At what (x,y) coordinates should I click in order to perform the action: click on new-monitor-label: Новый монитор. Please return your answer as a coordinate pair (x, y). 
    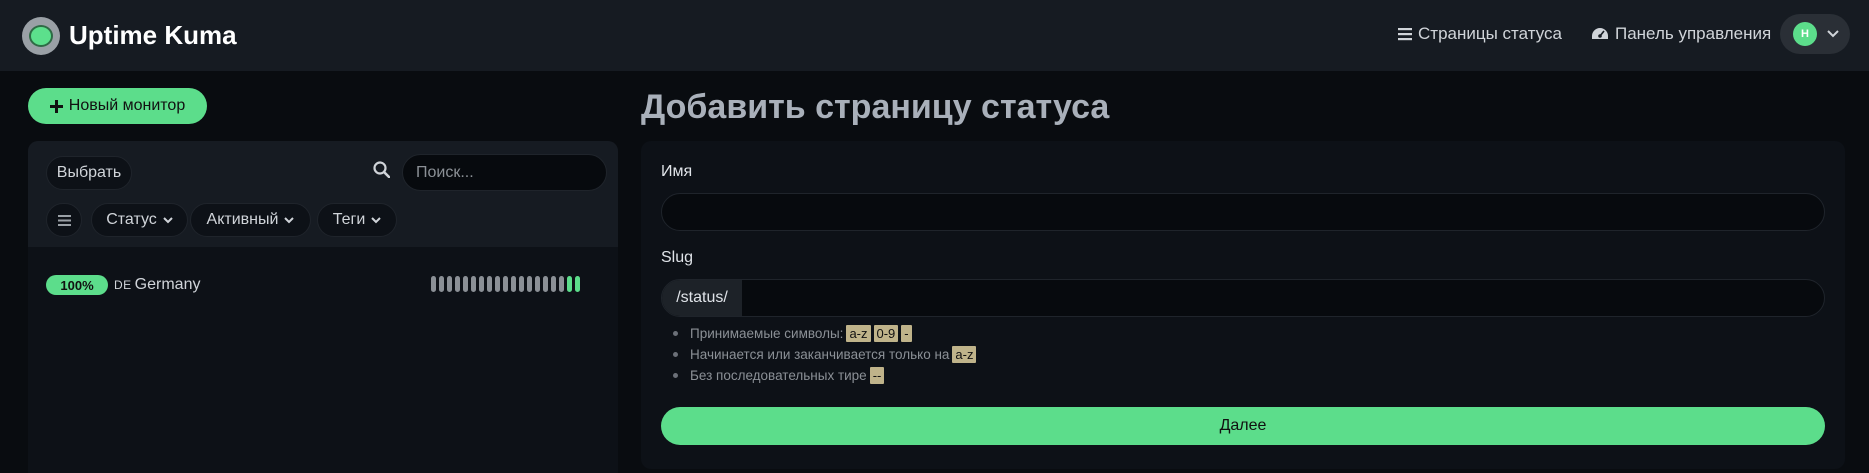
    Looking at the image, I should click on (127, 105).